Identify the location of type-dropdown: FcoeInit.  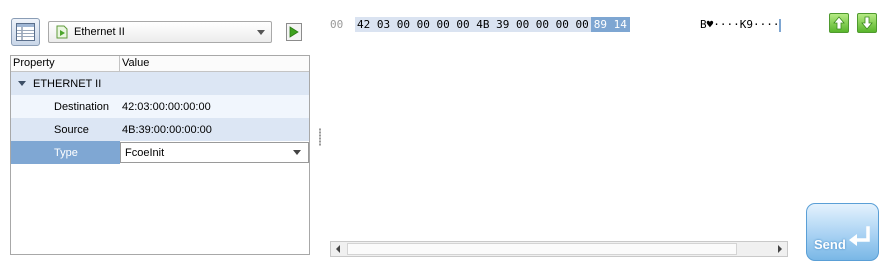
(214, 152).